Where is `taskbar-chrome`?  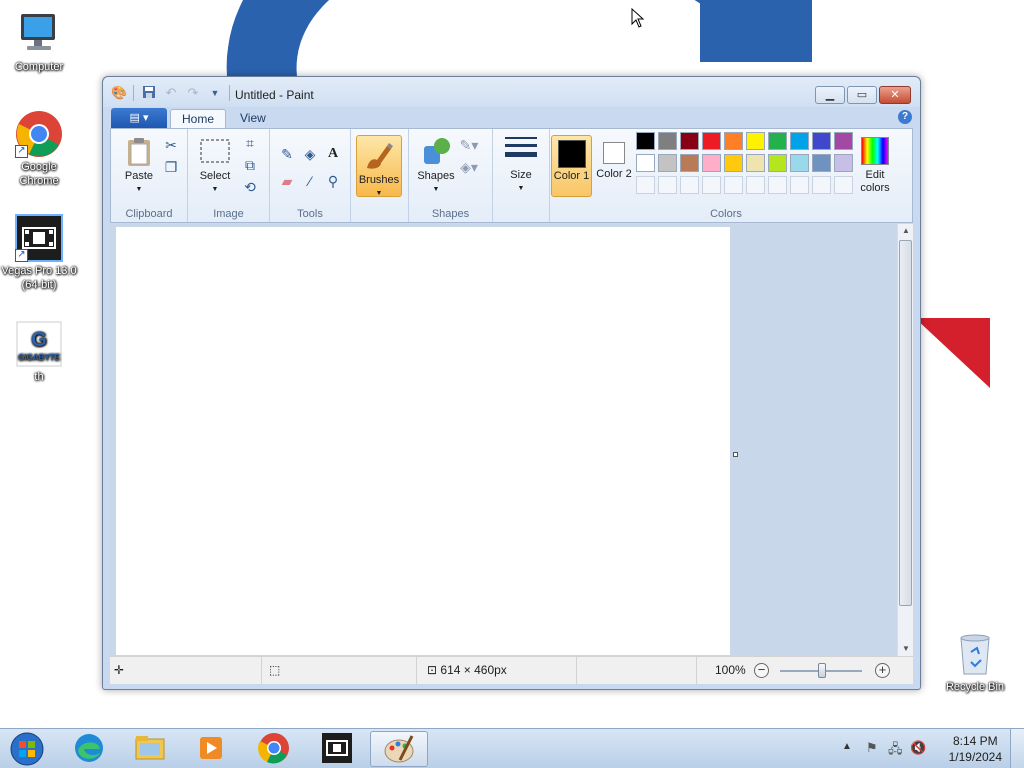 taskbar-chrome is located at coordinates (274, 749).